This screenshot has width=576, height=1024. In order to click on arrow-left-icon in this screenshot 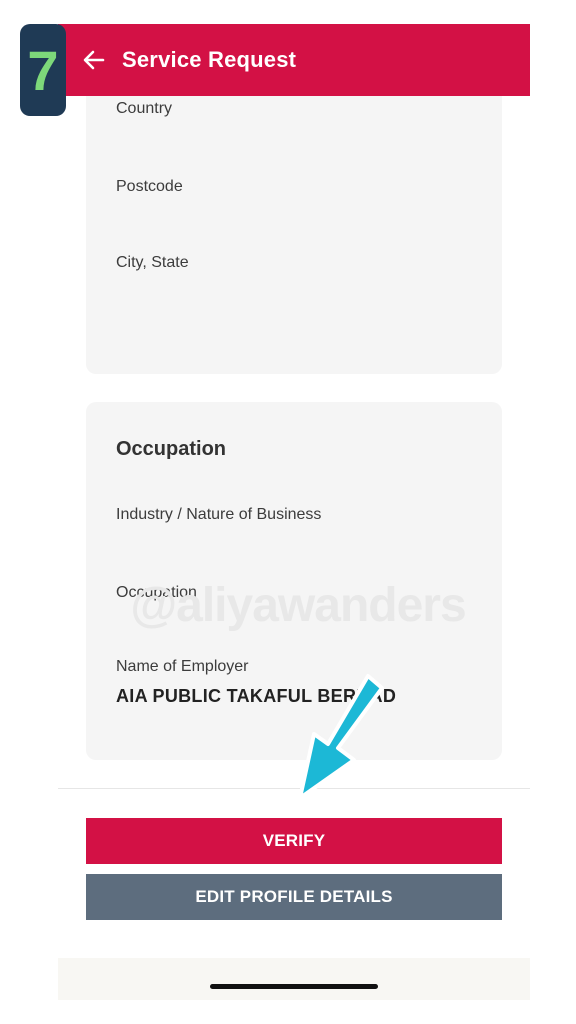, I will do `click(94, 60)`.